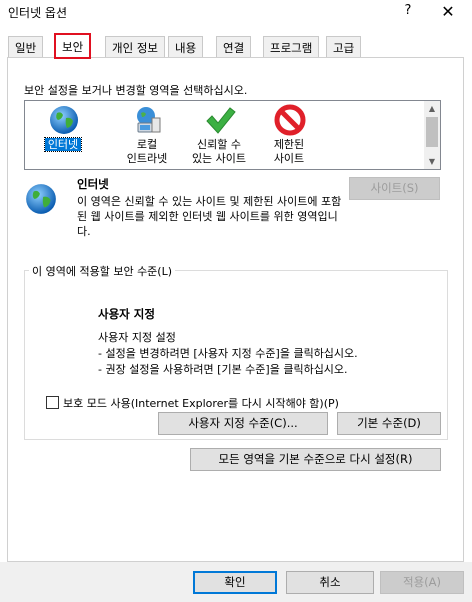 The height and width of the screenshot is (602, 472). I want to click on zone-list-scrollbar: ▲ ▼, so click(432, 135).